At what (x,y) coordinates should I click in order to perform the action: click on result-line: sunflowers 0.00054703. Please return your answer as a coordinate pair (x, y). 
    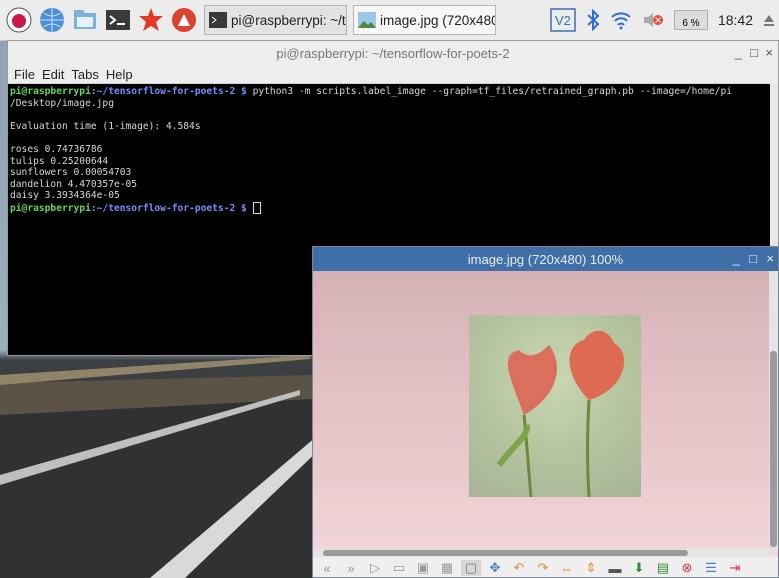
    Looking at the image, I should click on (71, 173).